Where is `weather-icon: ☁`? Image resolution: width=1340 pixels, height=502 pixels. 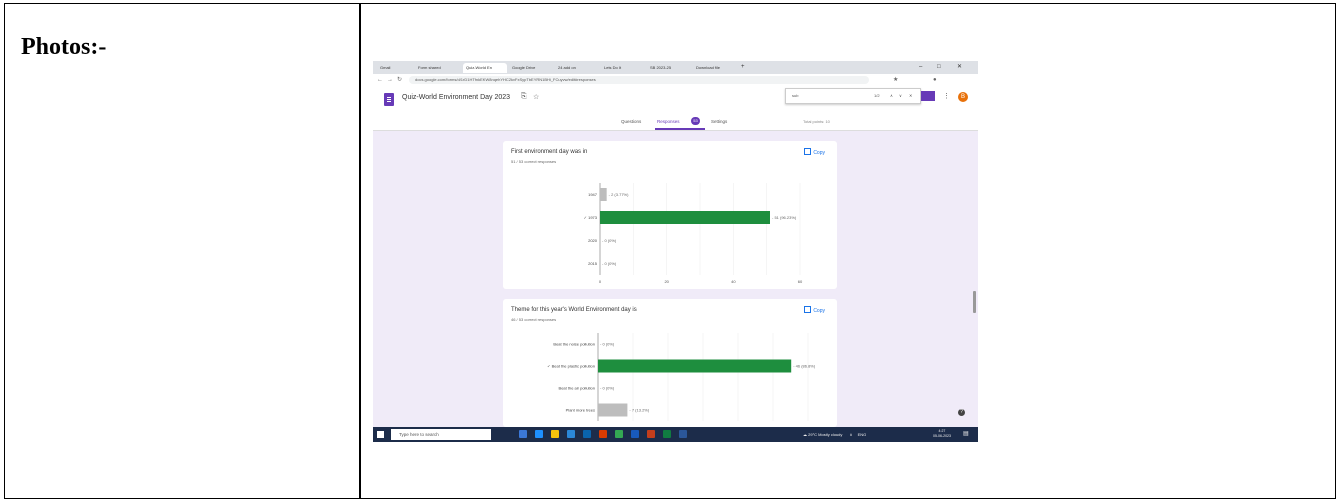 weather-icon: ☁ is located at coordinates (805, 434).